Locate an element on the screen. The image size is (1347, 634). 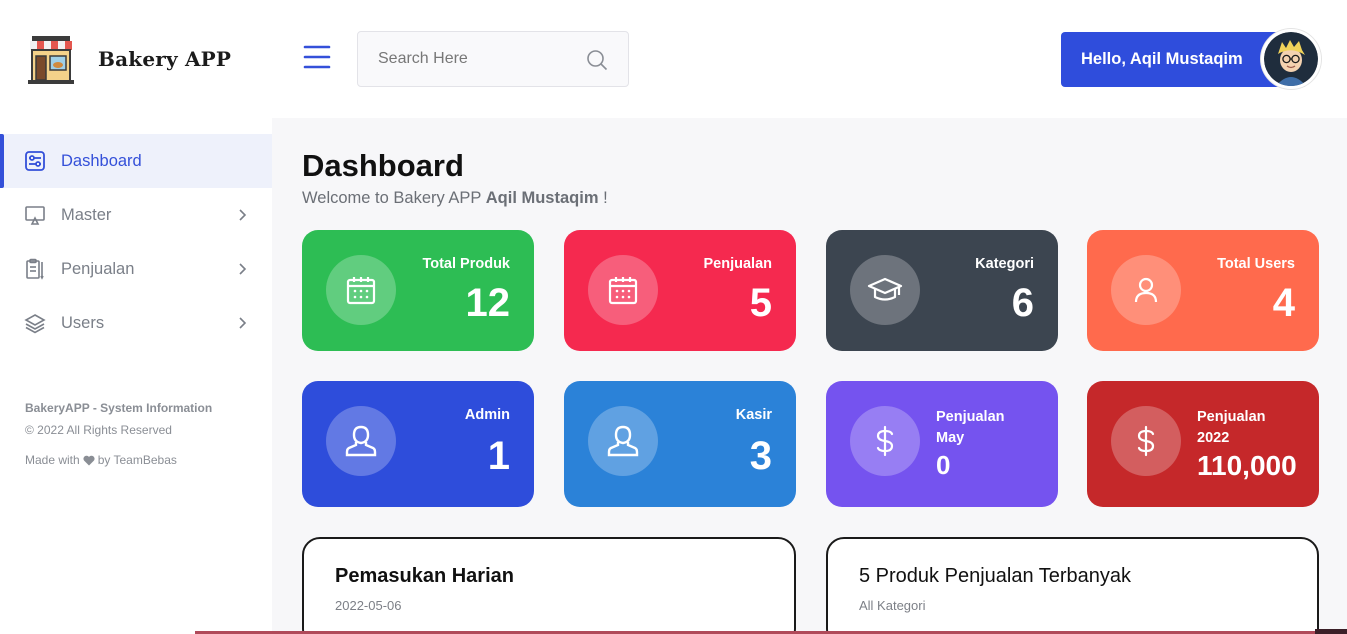
stat-card-admin: Admin 1 is located at coordinates (418, 444).